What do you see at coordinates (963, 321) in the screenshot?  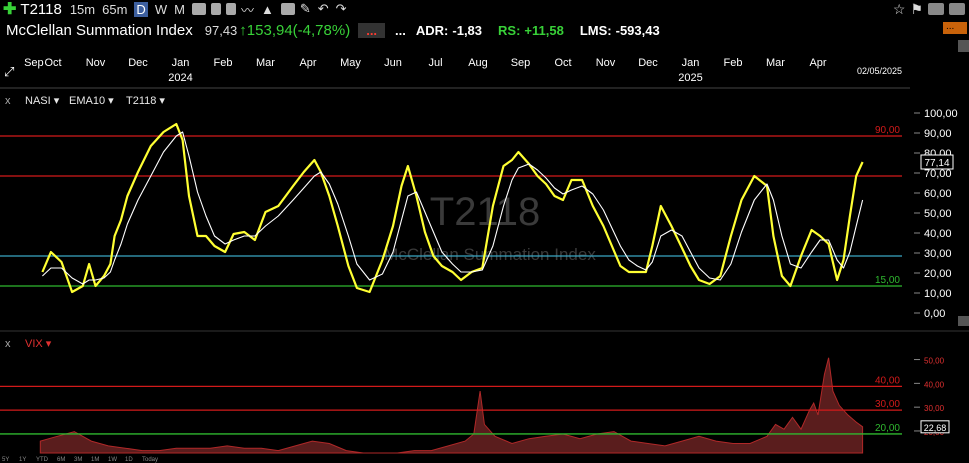 I see `panel-resize-handle` at bounding box center [963, 321].